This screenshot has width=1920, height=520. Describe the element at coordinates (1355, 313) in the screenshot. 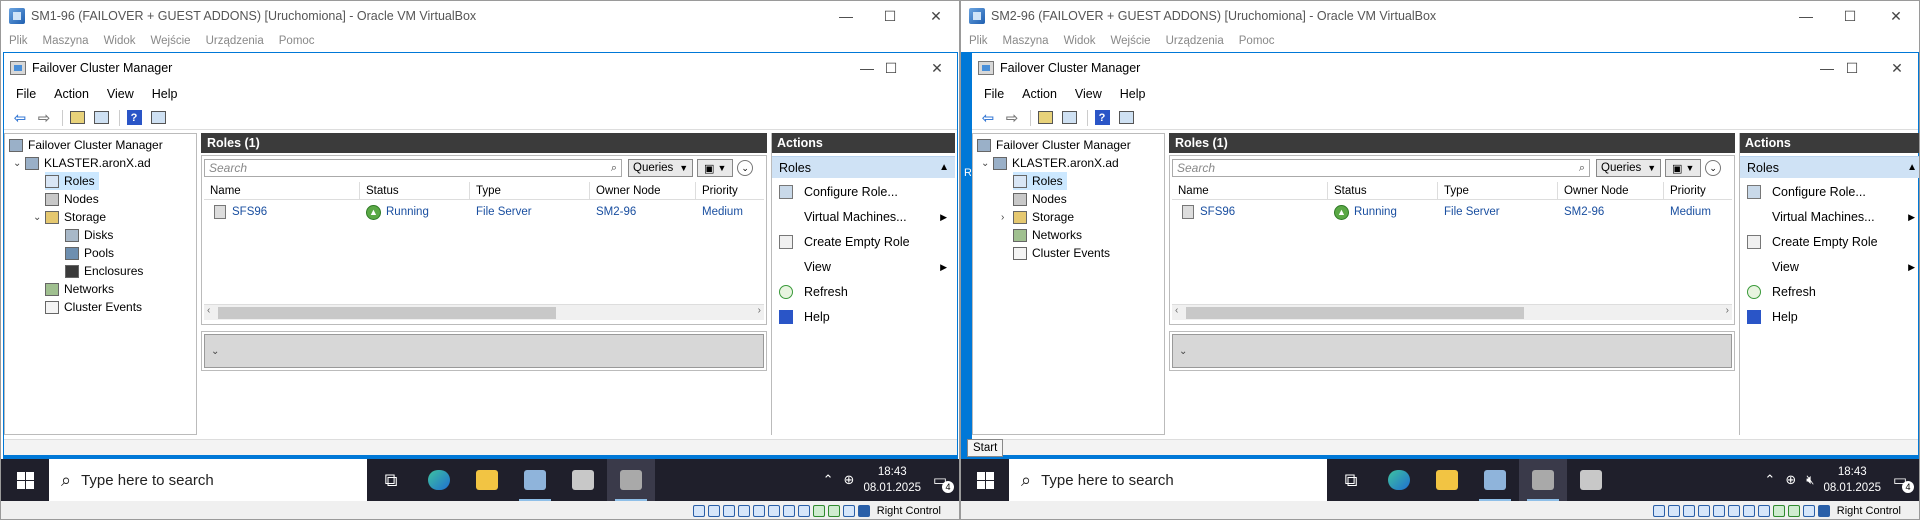

I see `scrollbar-thumb` at that location.